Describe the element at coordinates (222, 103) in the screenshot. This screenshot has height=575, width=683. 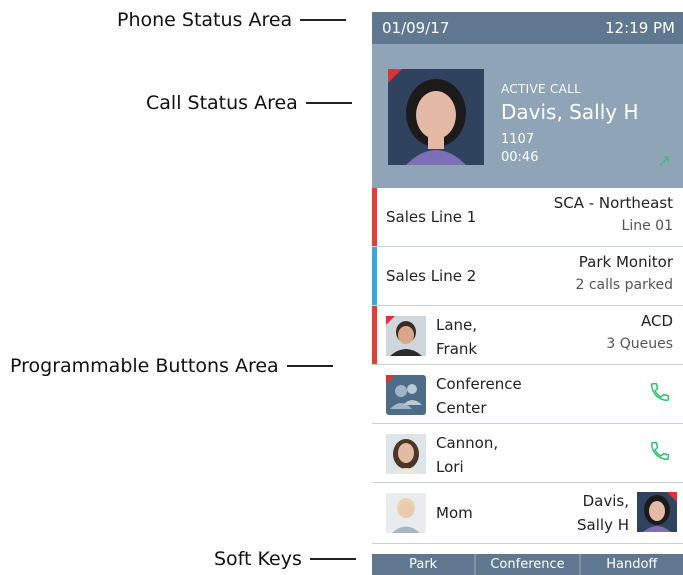
I see `callout-label: Call Status Area` at that location.